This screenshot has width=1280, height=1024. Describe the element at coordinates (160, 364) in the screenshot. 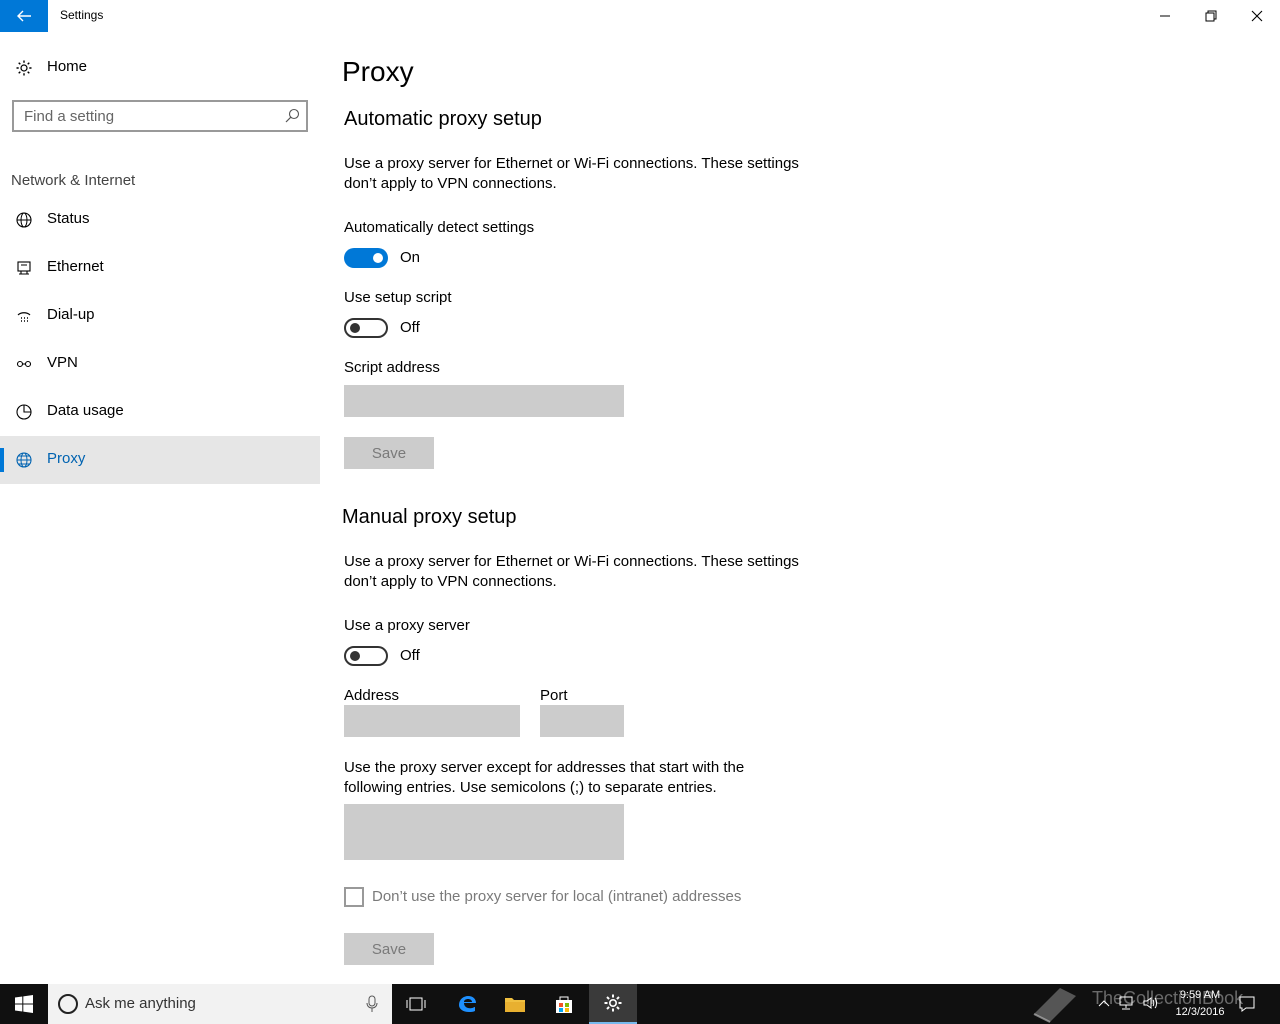

I see `sidebar-item-vpn: VPN` at that location.